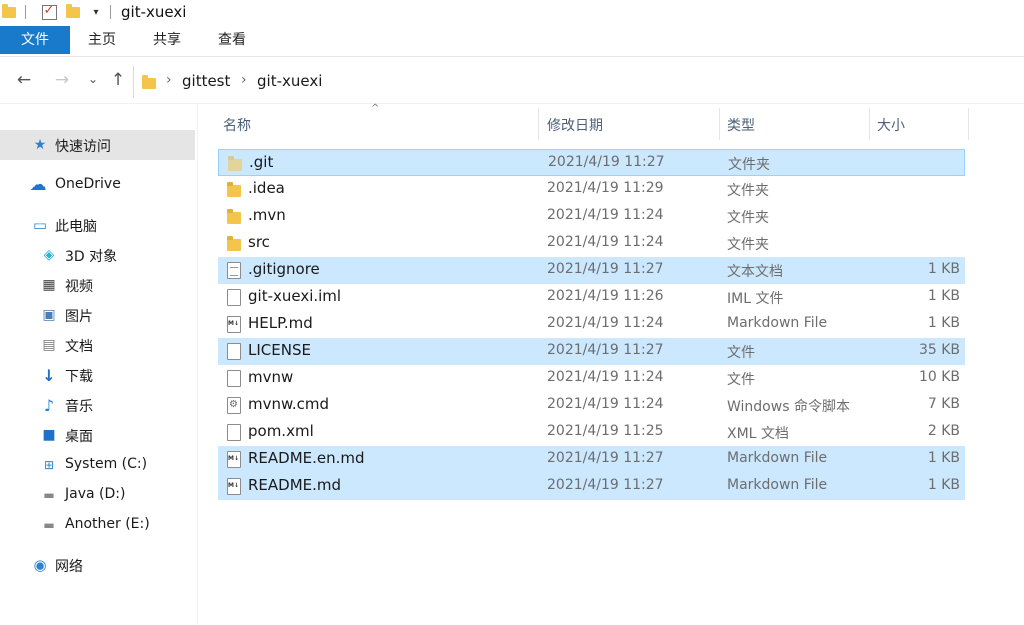 This screenshot has width=1024, height=625. Describe the element at coordinates (79, 377) in the screenshot. I see `sidebar-item-label: 下载` at that location.